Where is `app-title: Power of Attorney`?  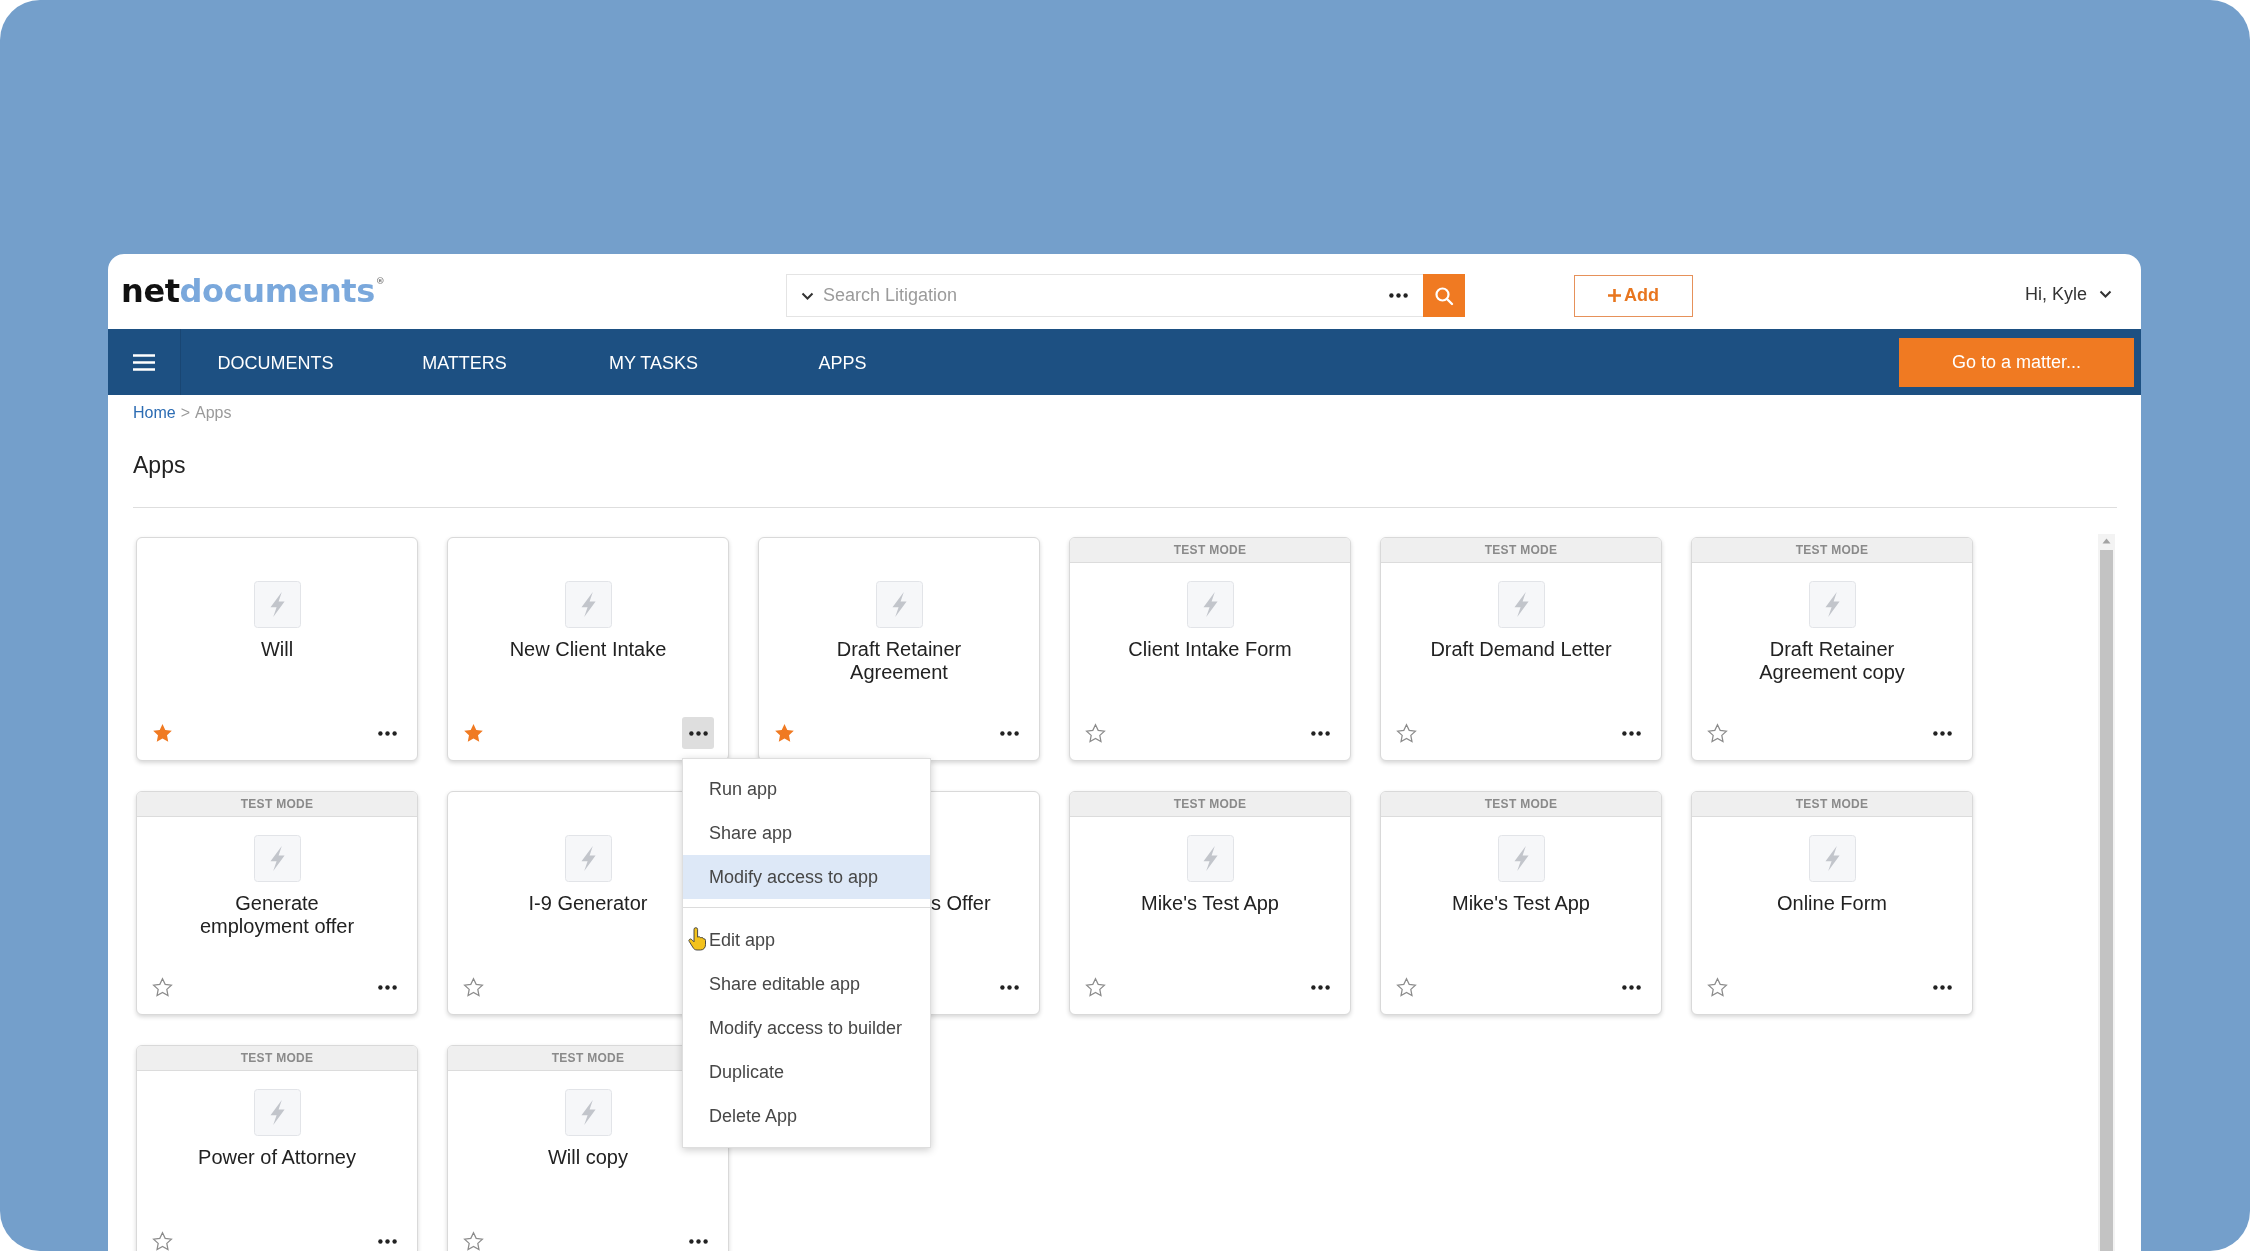
app-title: Power of Attorney is located at coordinates (277, 1157).